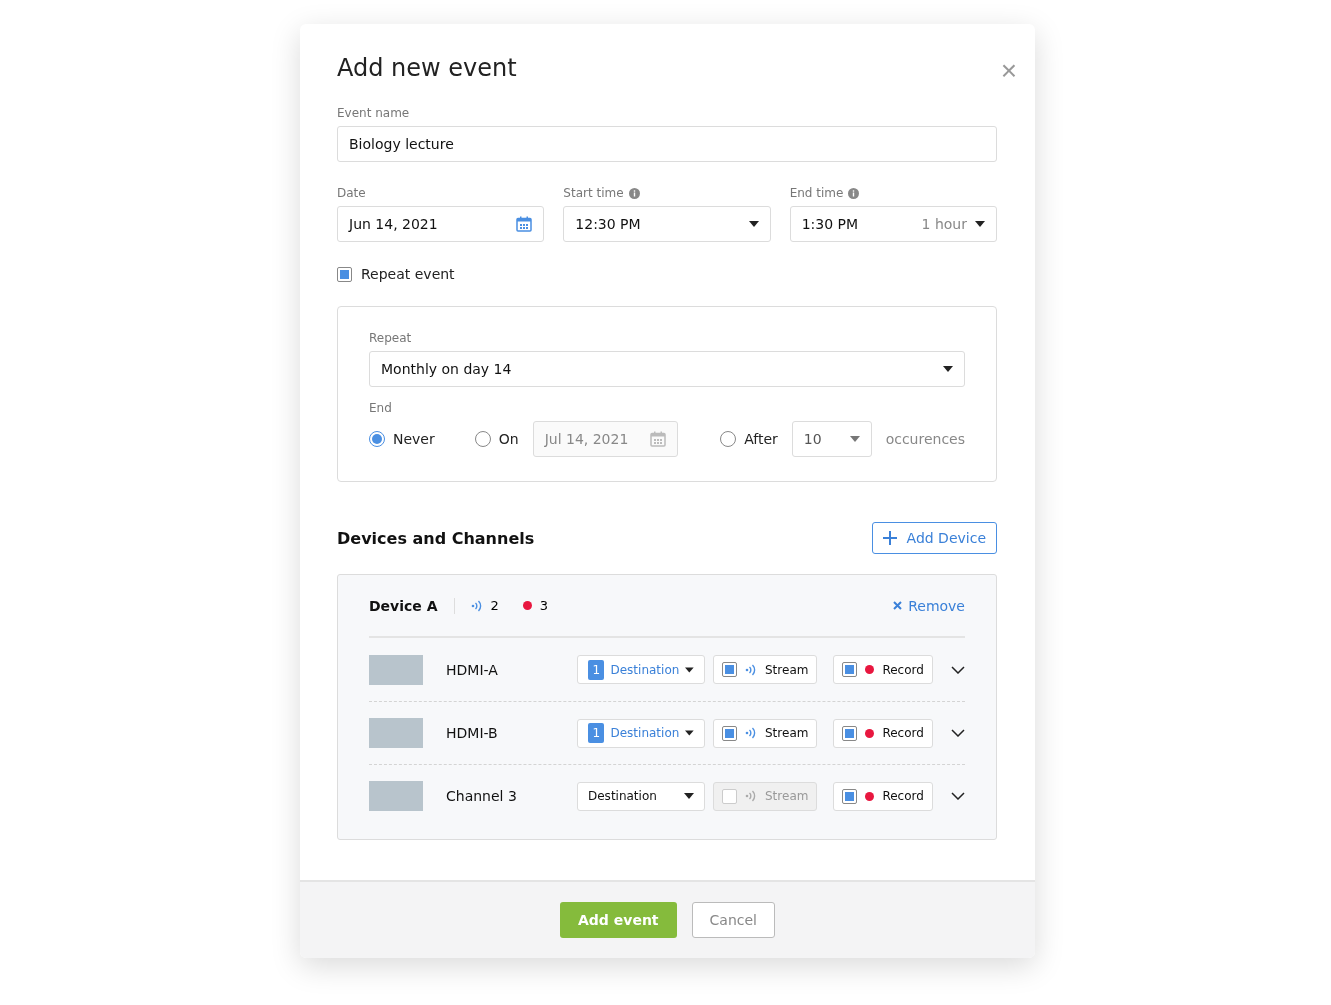 This screenshot has width=1331, height=1005. Describe the element at coordinates (898, 605) in the screenshot. I see `close-icon` at that location.